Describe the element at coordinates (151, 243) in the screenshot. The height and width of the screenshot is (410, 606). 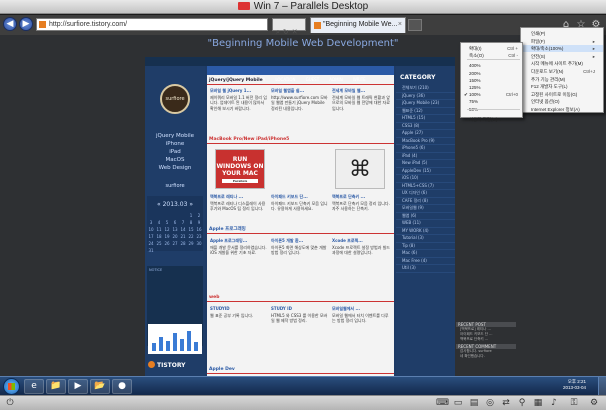
I see `calendar-day: 24` at that location.